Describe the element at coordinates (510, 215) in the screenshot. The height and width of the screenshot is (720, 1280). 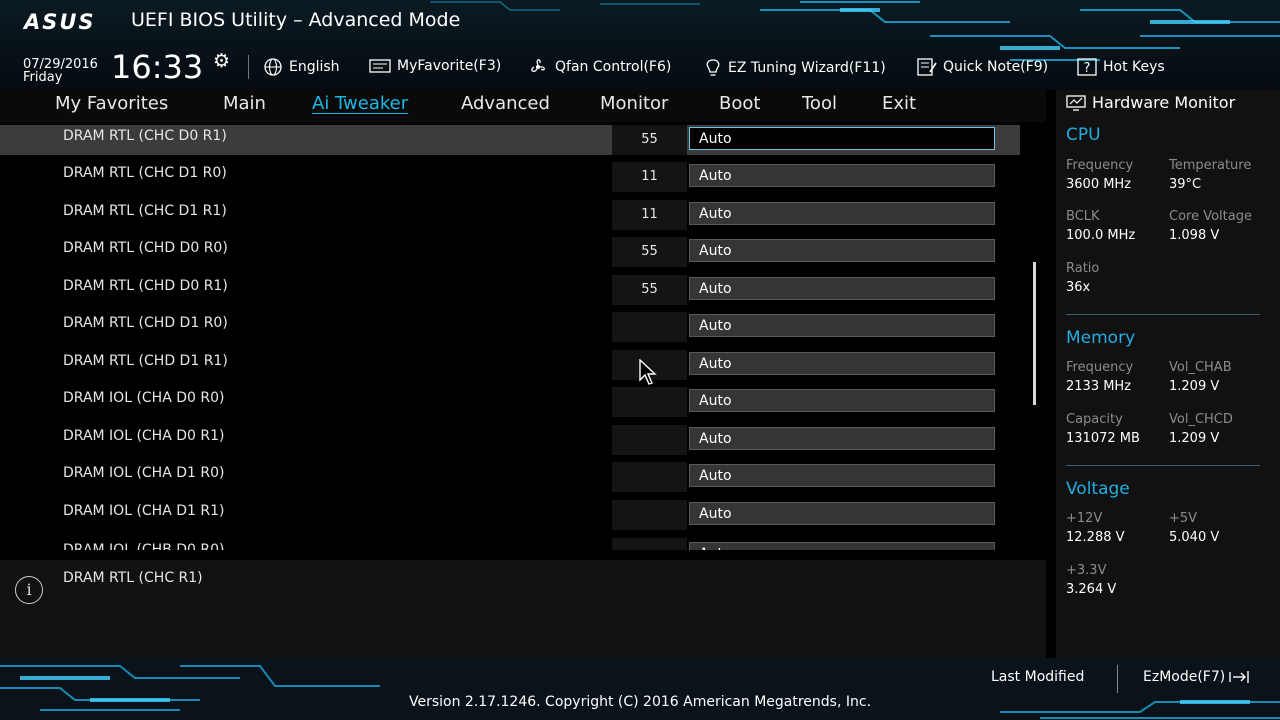
I see `setting-row: DRAM RTL (CHC D1 R1) 11 Auto` at that location.